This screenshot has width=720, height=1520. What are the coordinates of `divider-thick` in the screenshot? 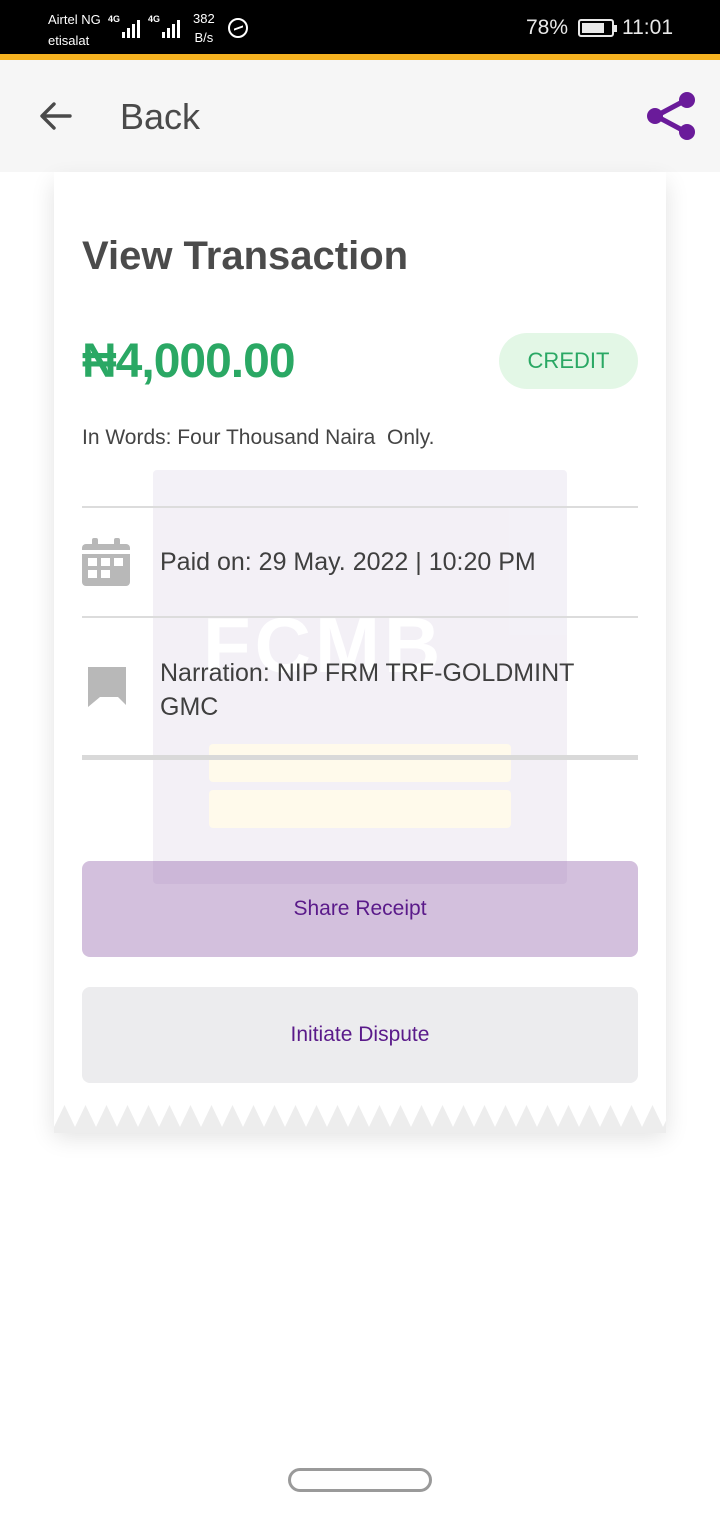 It's located at (360, 757).